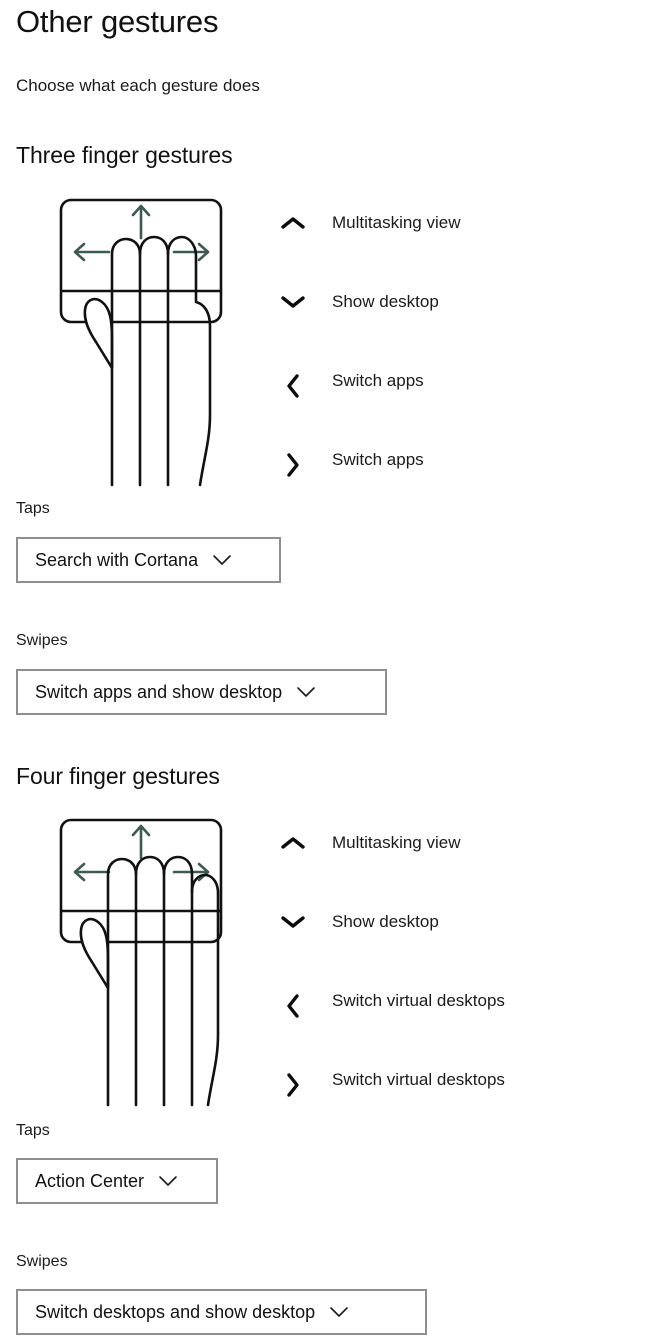 The image size is (664, 1343). I want to click on swipes-dropdown-three-finger: Switch apps and show desktop, so click(201, 692).